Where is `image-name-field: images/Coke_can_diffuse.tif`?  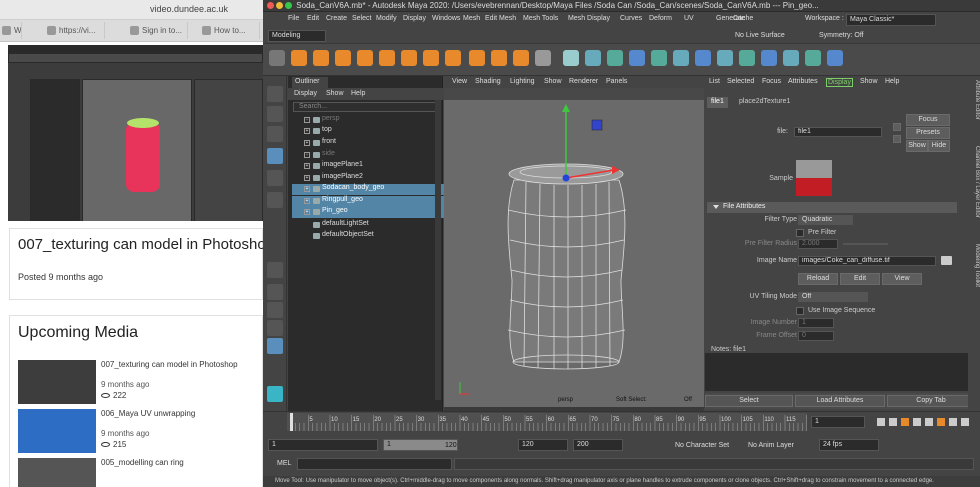 image-name-field: images/Coke_can_diffuse.tif is located at coordinates (867, 261).